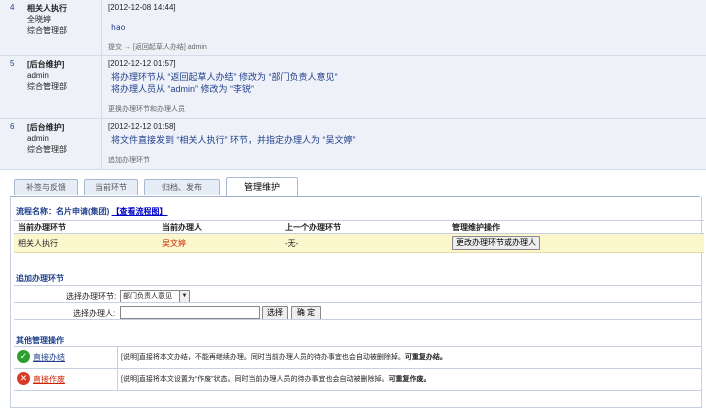 The height and width of the screenshot is (410, 706). I want to click on current-handler-cell: 吴文婷, so click(174, 243).